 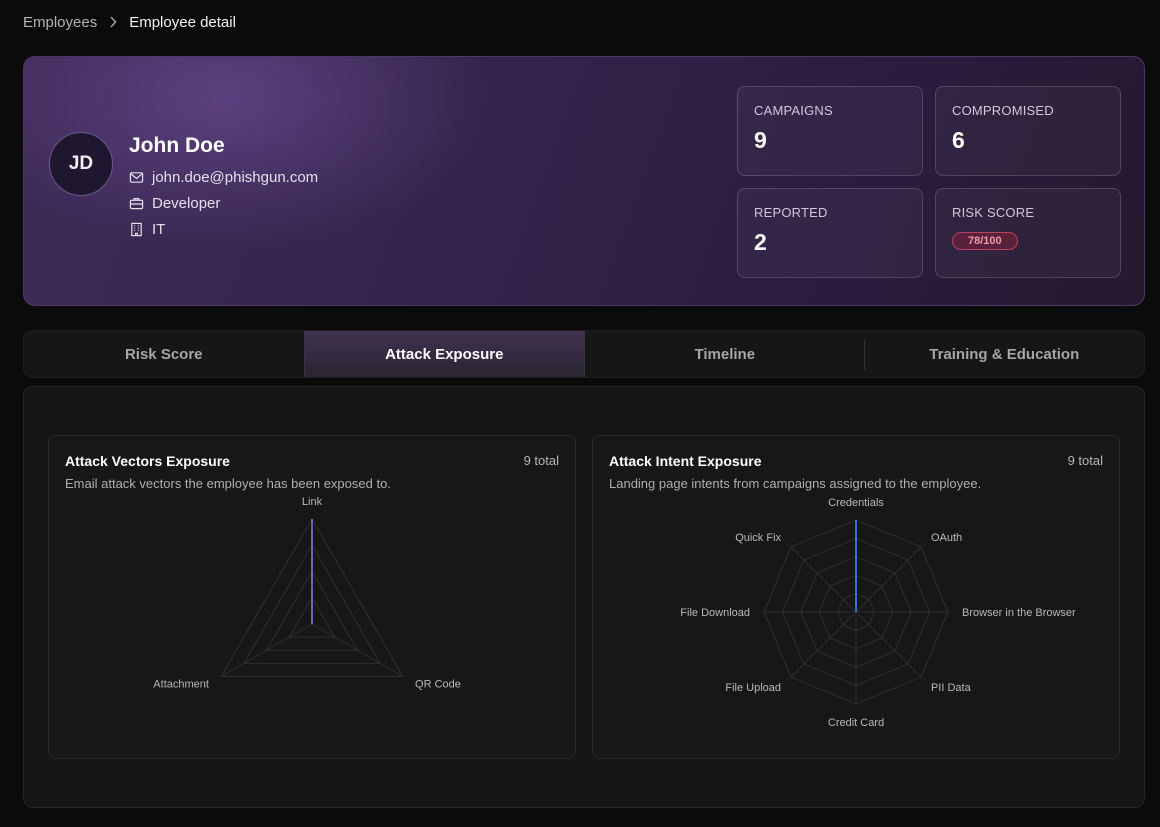 I want to click on role-row: Developer, so click(x=223, y=203).